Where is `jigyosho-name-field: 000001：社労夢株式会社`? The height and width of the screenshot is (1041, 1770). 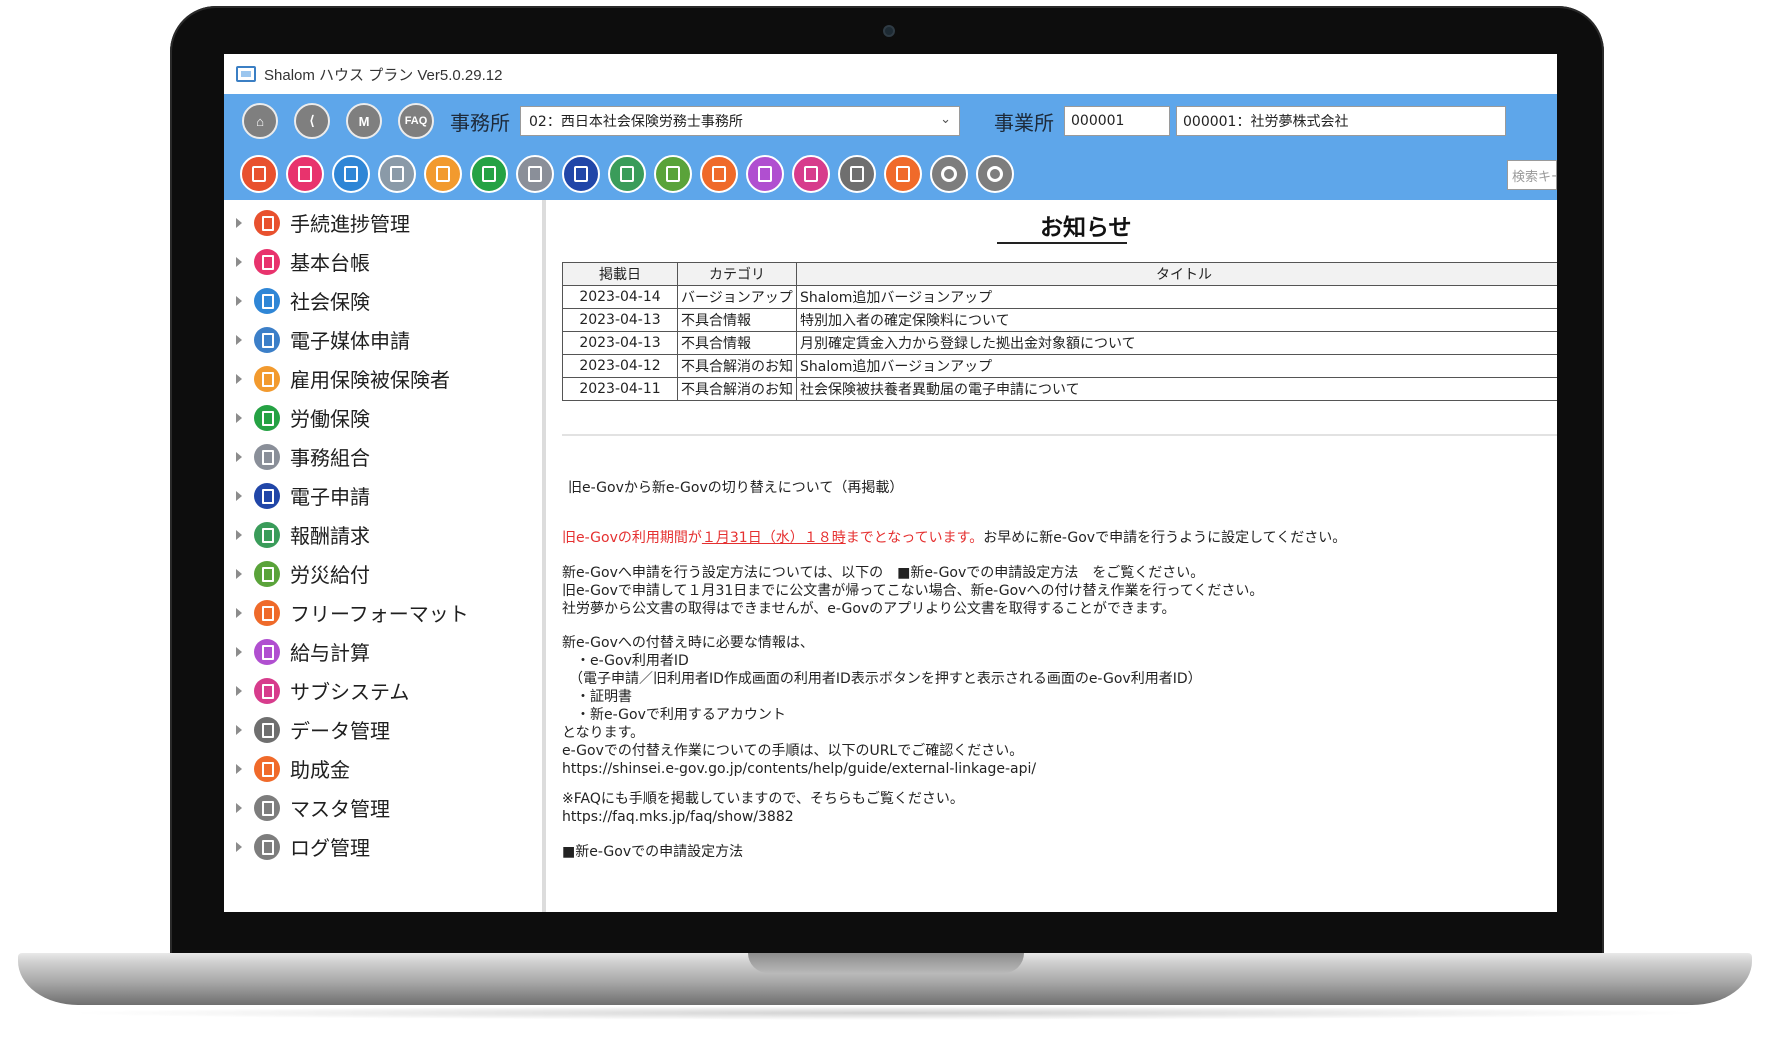
jigyosho-name-field: 000001：社労夢株式会社 is located at coordinates (1341, 121).